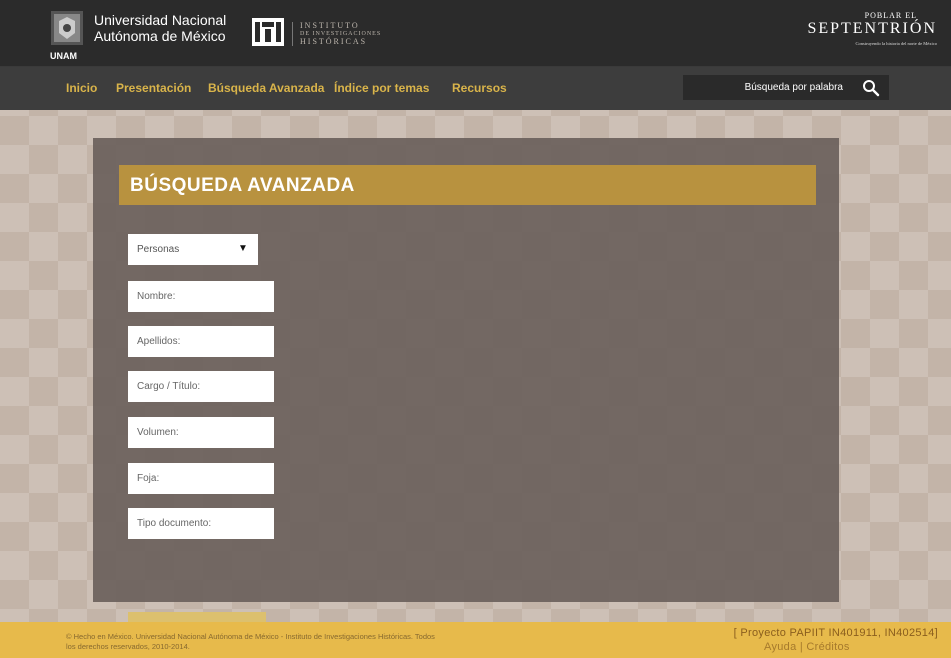  I want to click on nav-busqueda-avanzada: Búsqueda Avanzada, so click(266, 88).